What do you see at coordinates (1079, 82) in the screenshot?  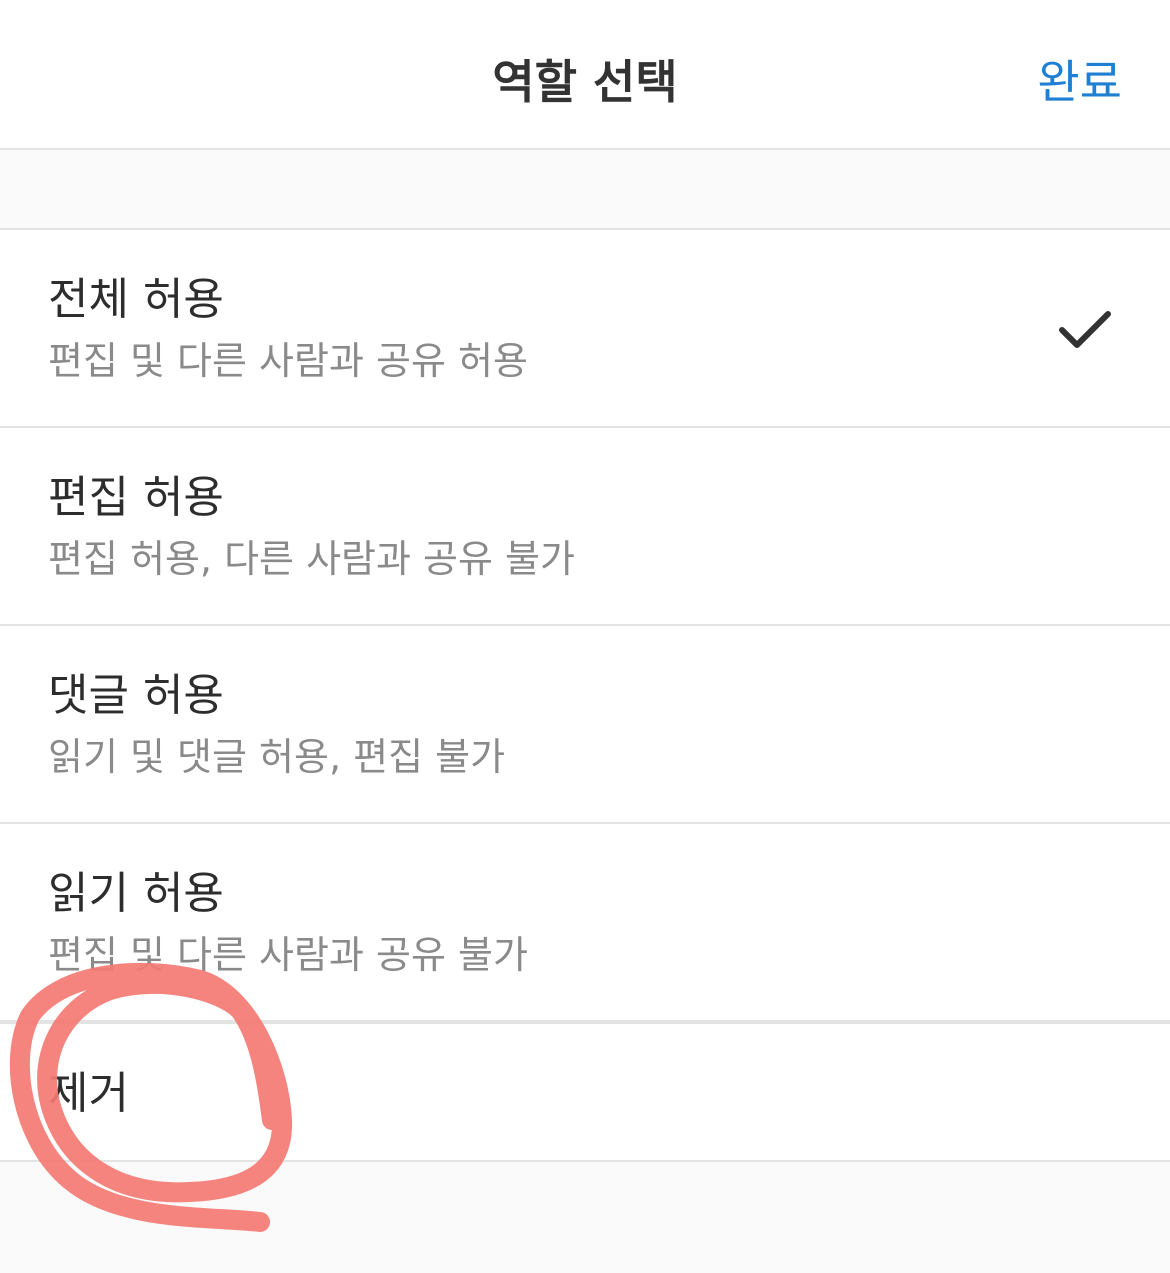 I see `done-button: 완료` at bounding box center [1079, 82].